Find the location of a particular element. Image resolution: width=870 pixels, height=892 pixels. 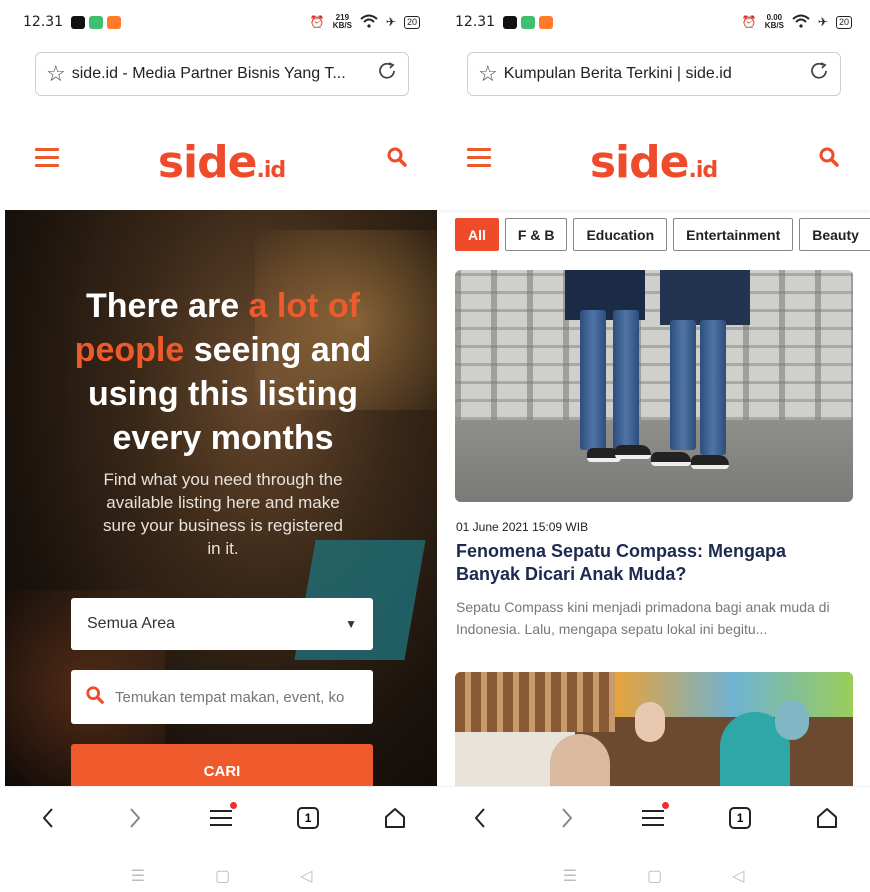

article-date: 01 June 2021 15:09 WIB is located at coordinates (522, 527).